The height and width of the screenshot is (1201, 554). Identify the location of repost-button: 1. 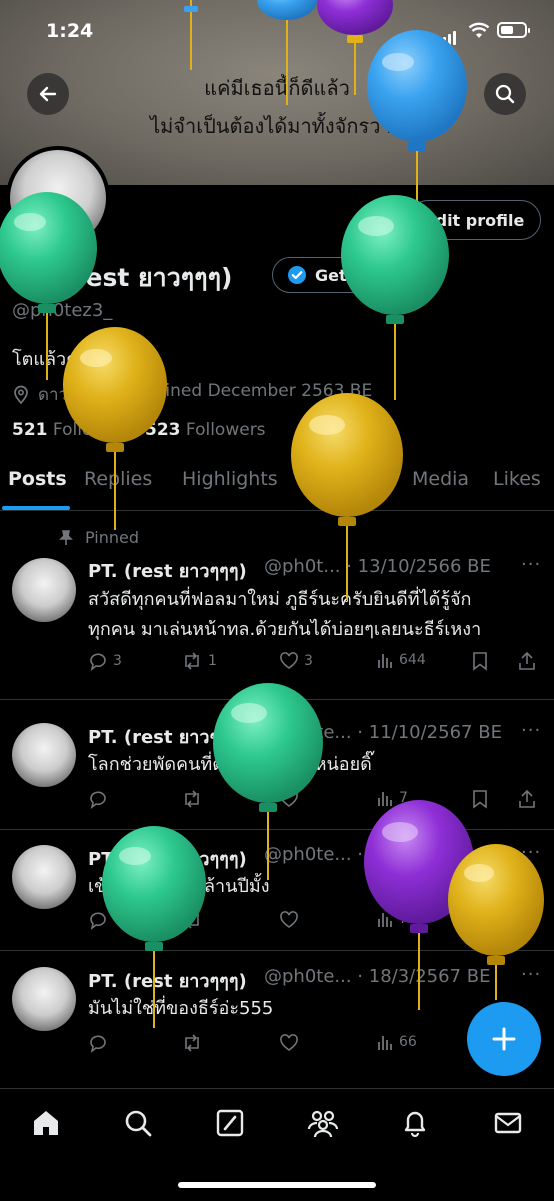
(199, 661).